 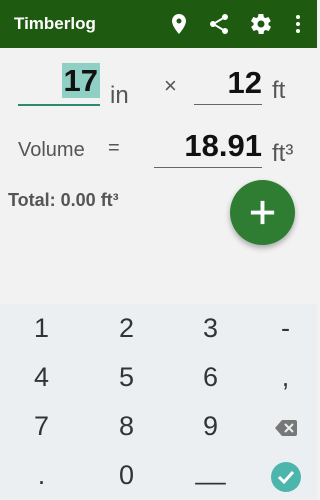 What do you see at coordinates (210, 470) in the screenshot?
I see `key-space: __` at bounding box center [210, 470].